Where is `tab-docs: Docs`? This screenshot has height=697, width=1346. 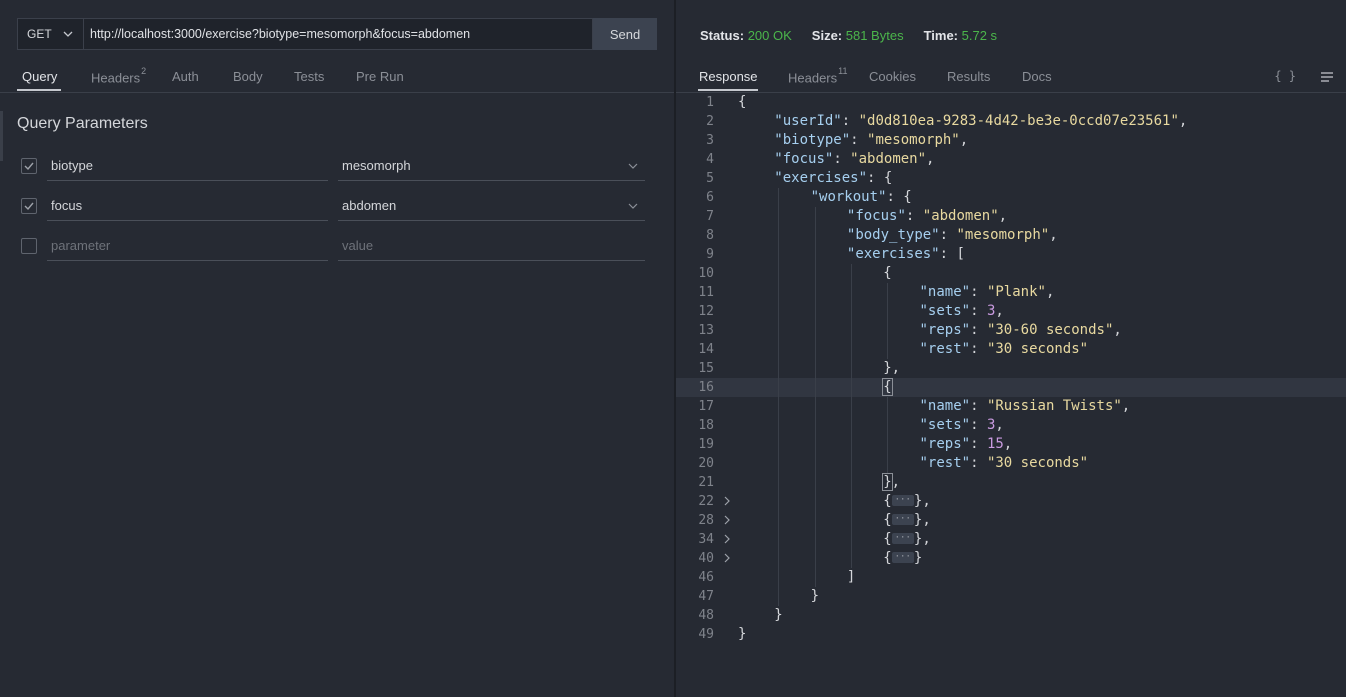 tab-docs: Docs is located at coordinates (1037, 76).